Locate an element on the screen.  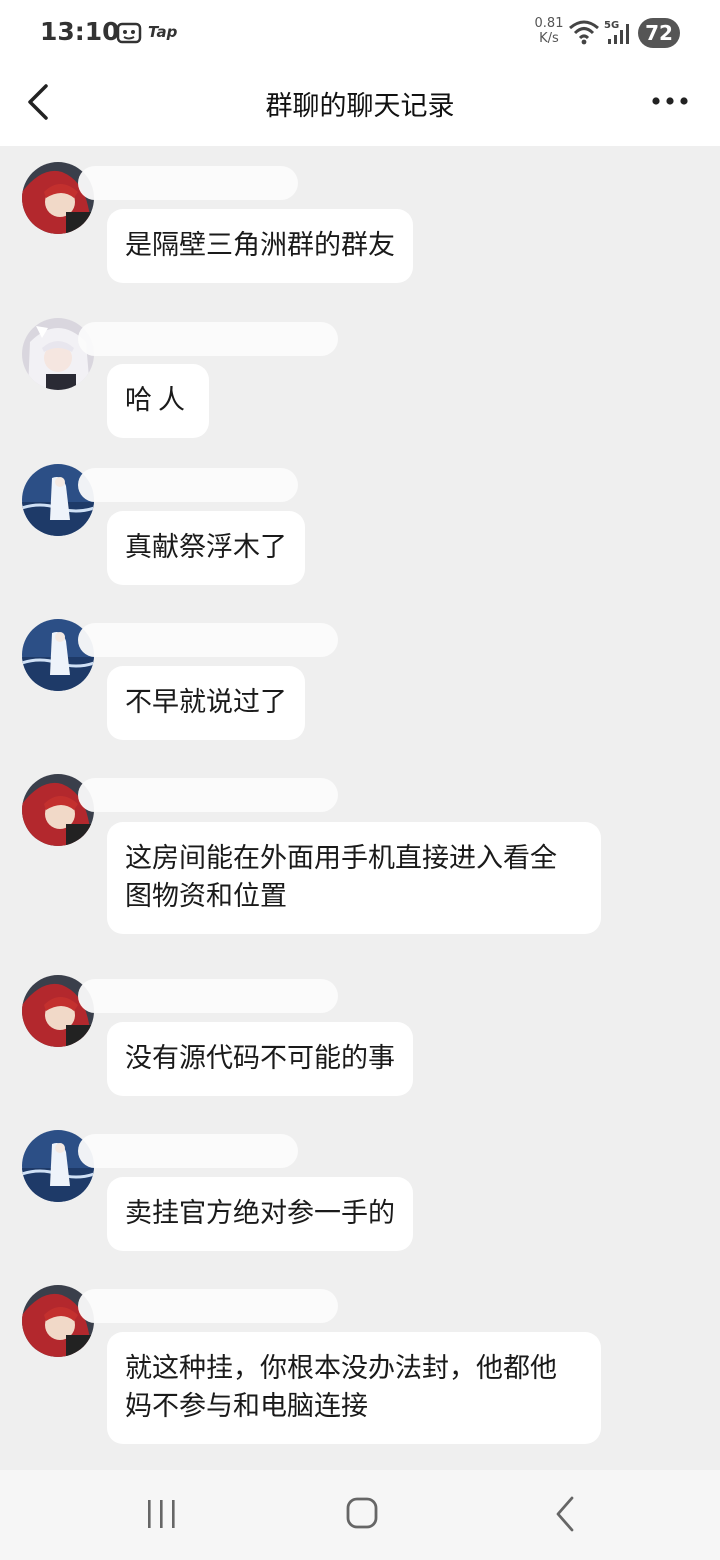
chat-history-header: 群聊的聊天记录 is located at coordinates (360, 105).